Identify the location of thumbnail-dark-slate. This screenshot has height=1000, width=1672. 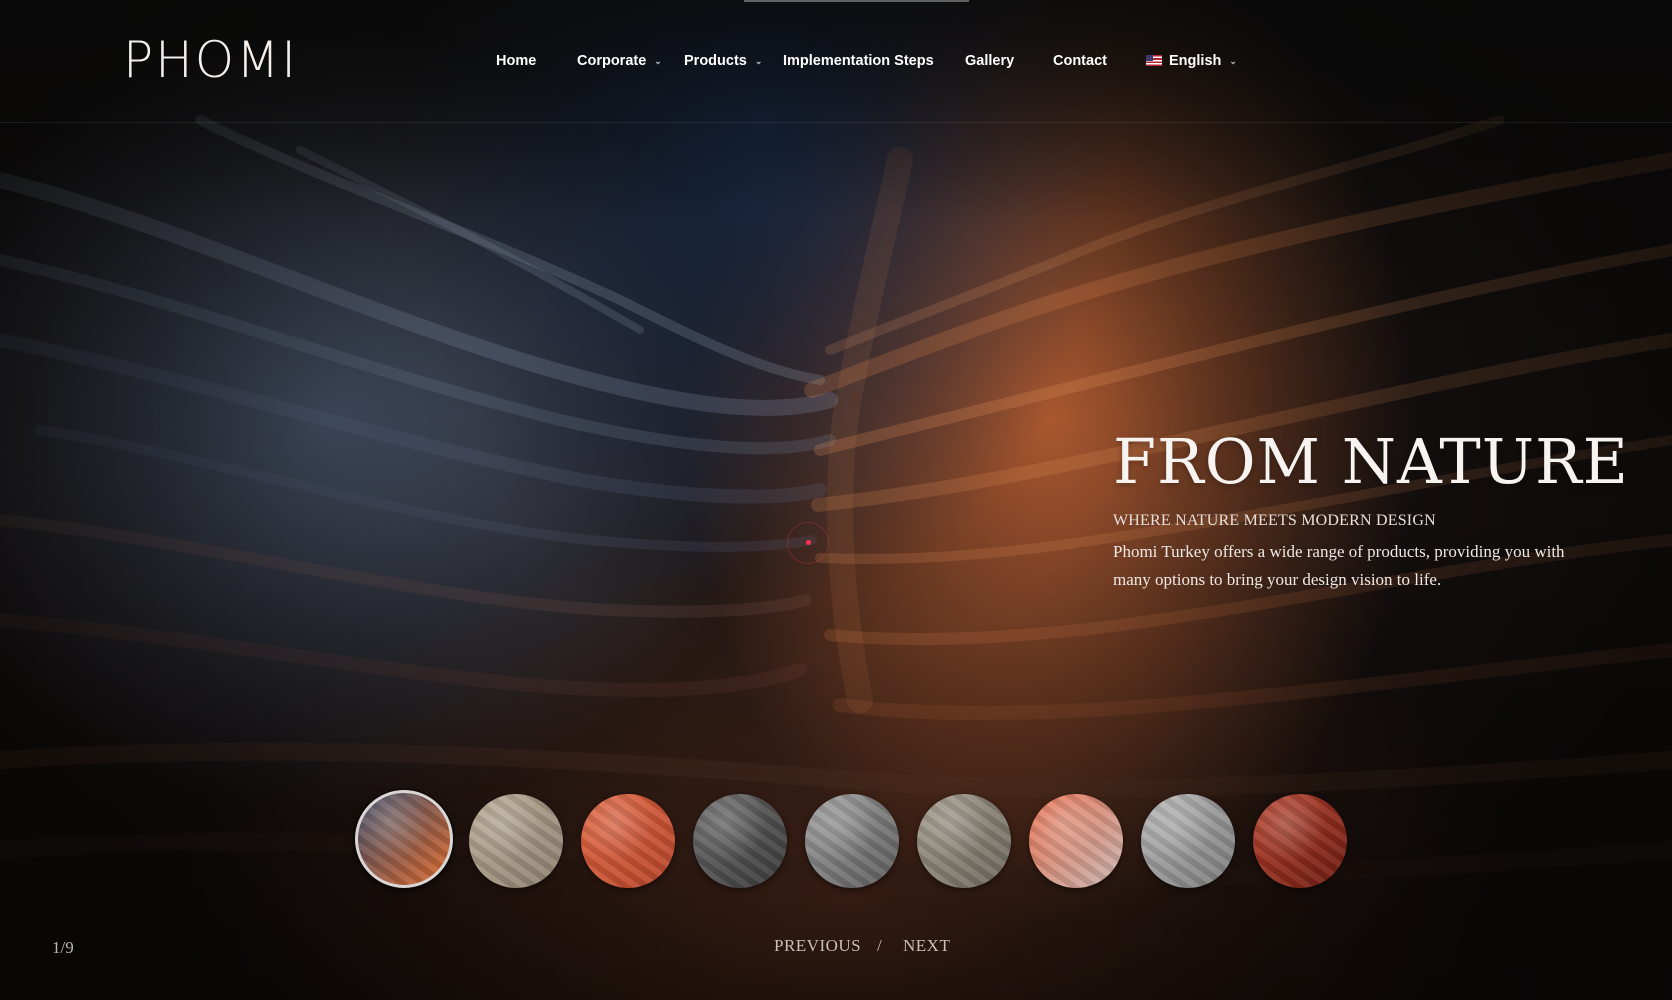
(740, 841).